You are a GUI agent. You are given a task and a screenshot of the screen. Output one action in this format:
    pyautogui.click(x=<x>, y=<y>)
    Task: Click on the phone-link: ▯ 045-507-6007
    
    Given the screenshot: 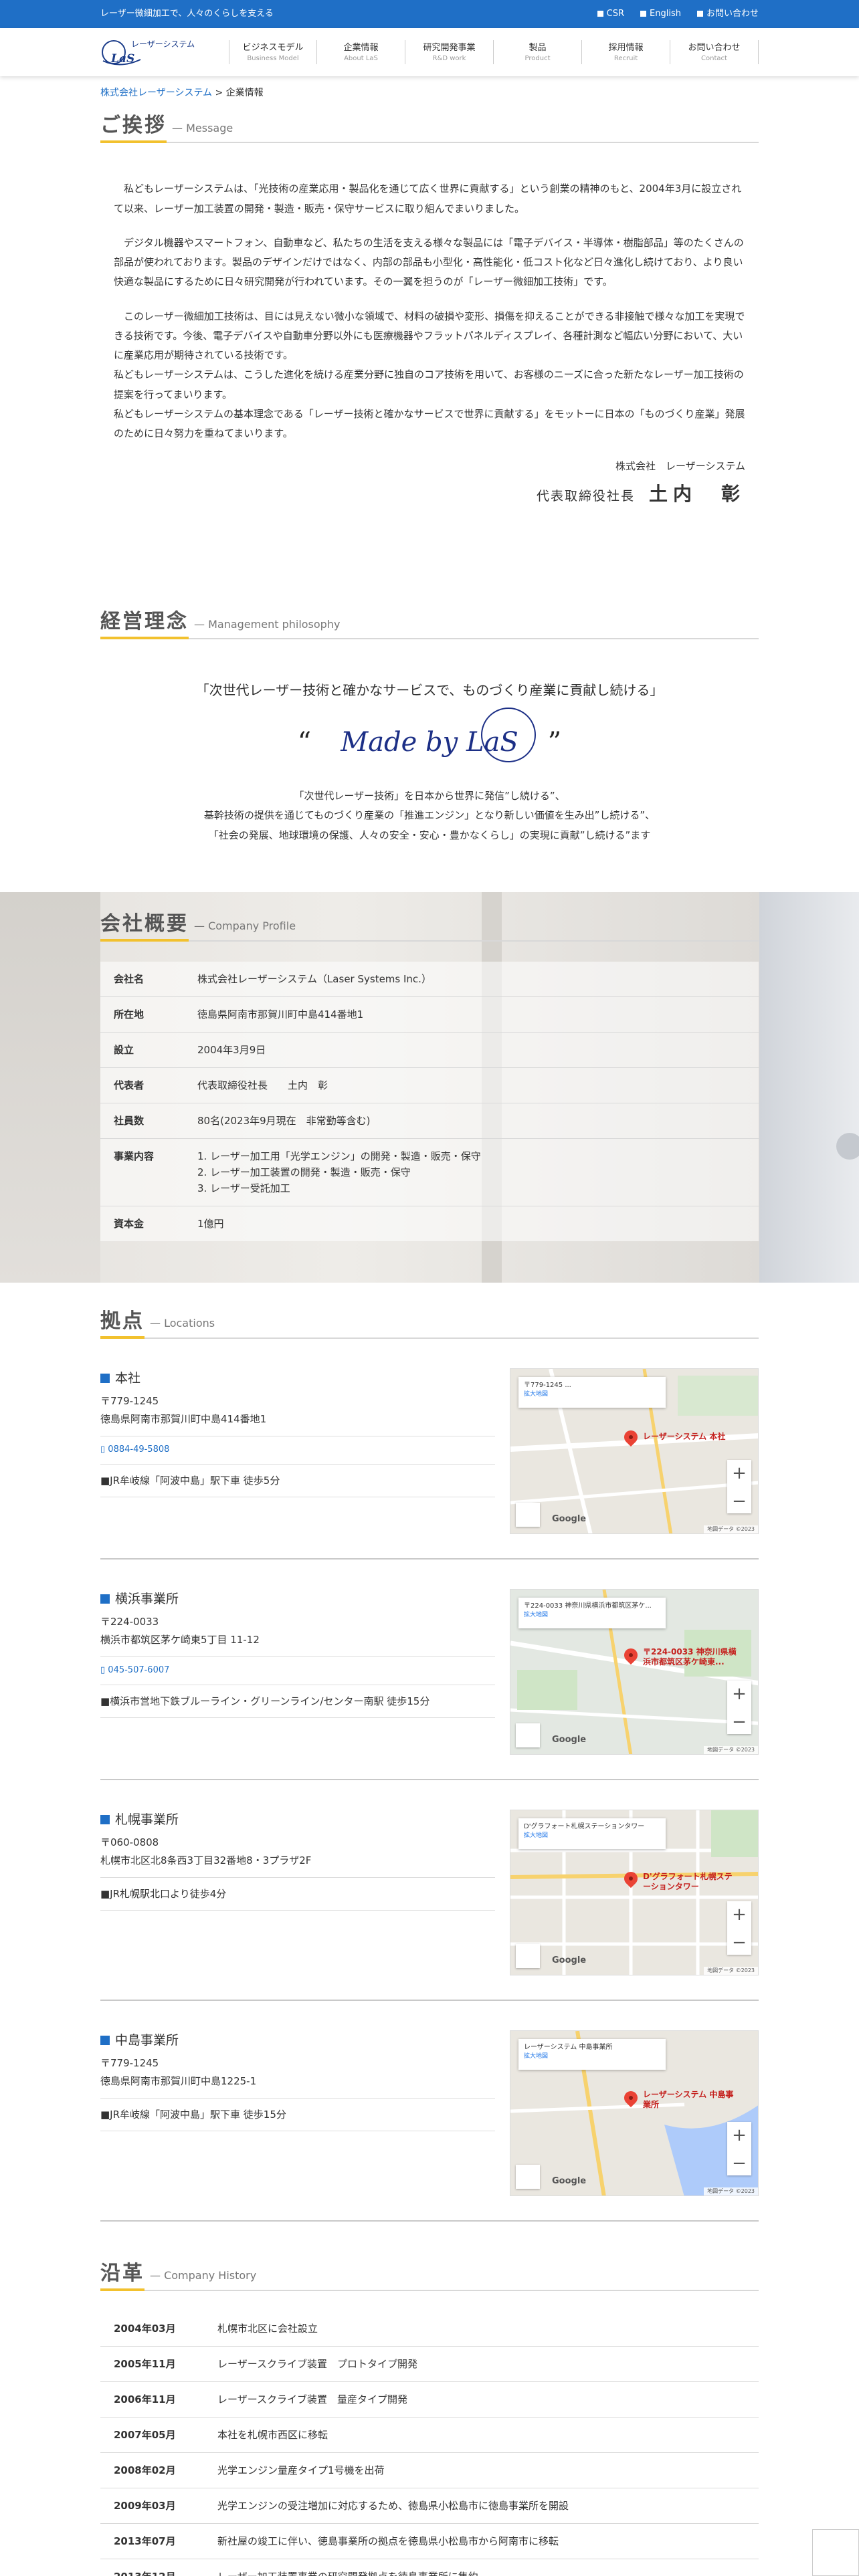 What is the action you would take?
    pyautogui.click(x=297, y=1671)
    